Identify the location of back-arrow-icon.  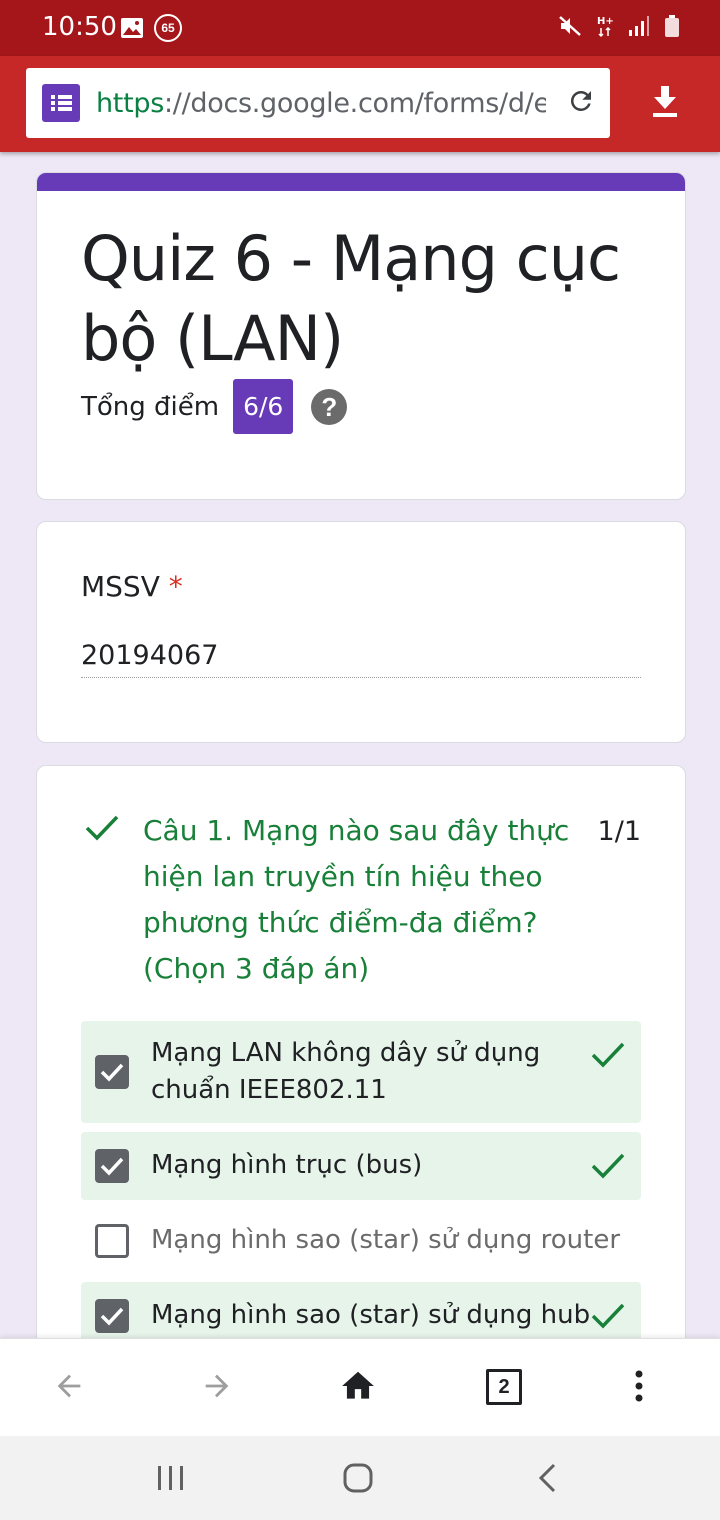
(69, 1386).